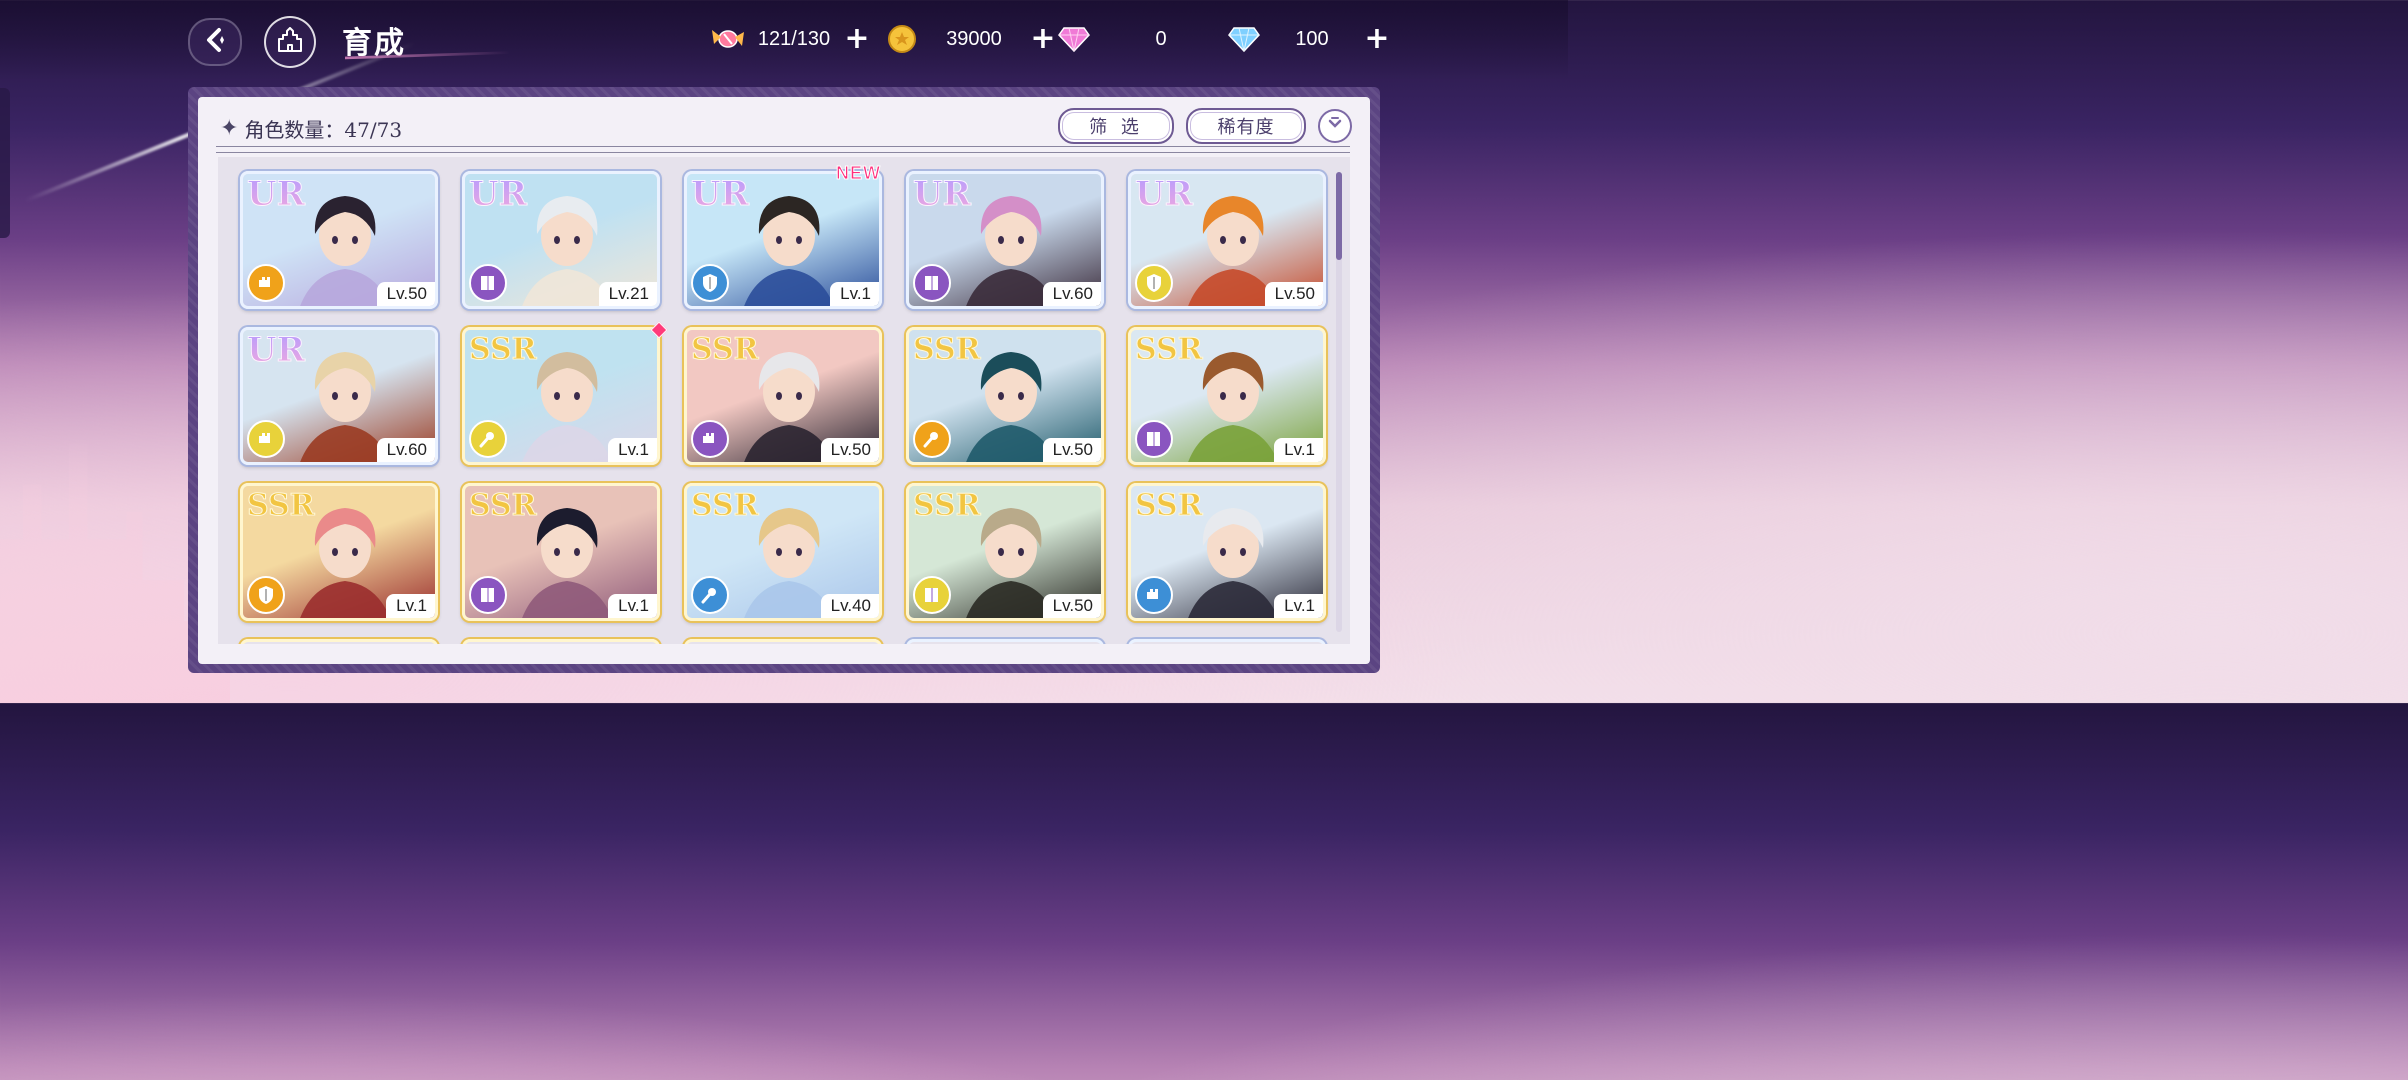 The width and height of the screenshot is (2408, 1080). I want to click on level-label: Lv.40, so click(849, 606).